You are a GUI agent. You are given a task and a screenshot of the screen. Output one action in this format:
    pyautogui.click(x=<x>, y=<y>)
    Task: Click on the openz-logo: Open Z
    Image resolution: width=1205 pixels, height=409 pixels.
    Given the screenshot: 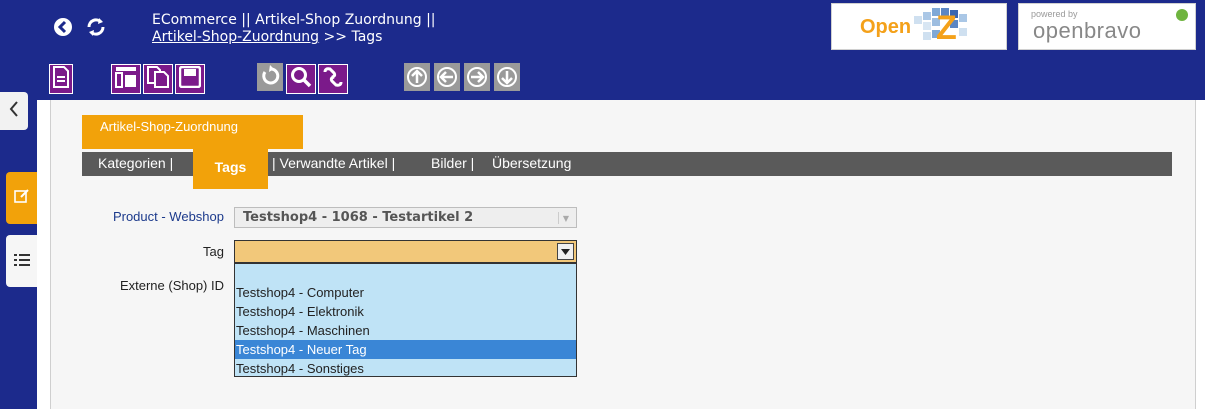 What is the action you would take?
    pyautogui.click(x=919, y=26)
    